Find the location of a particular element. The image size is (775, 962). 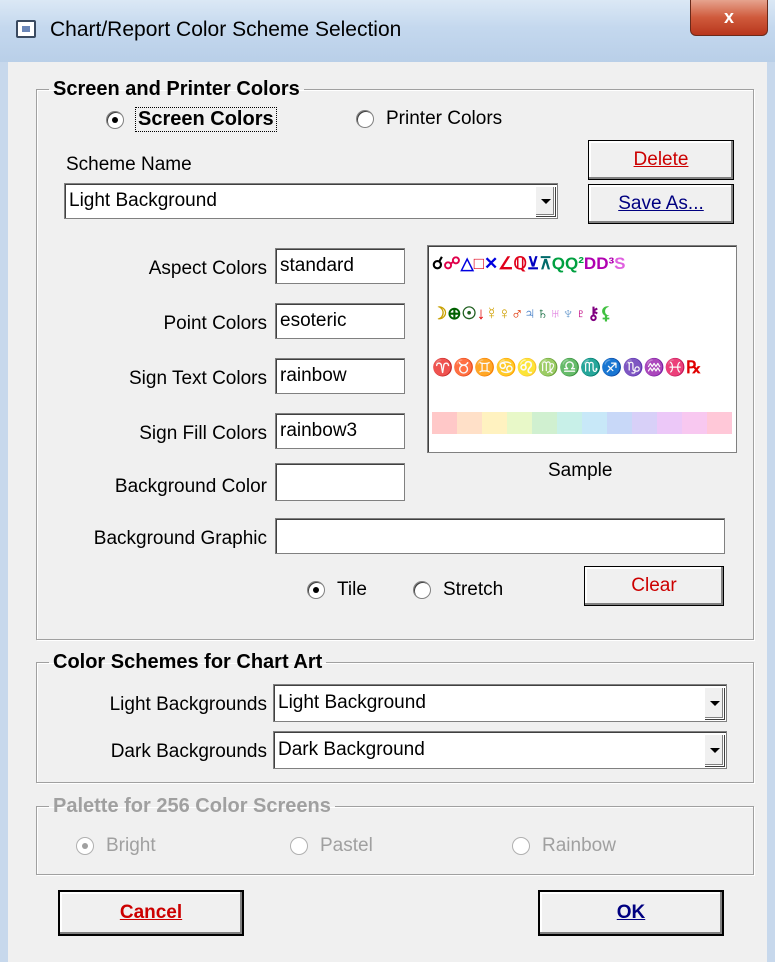

sample-glyph: ♅ is located at coordinates (555, 313).